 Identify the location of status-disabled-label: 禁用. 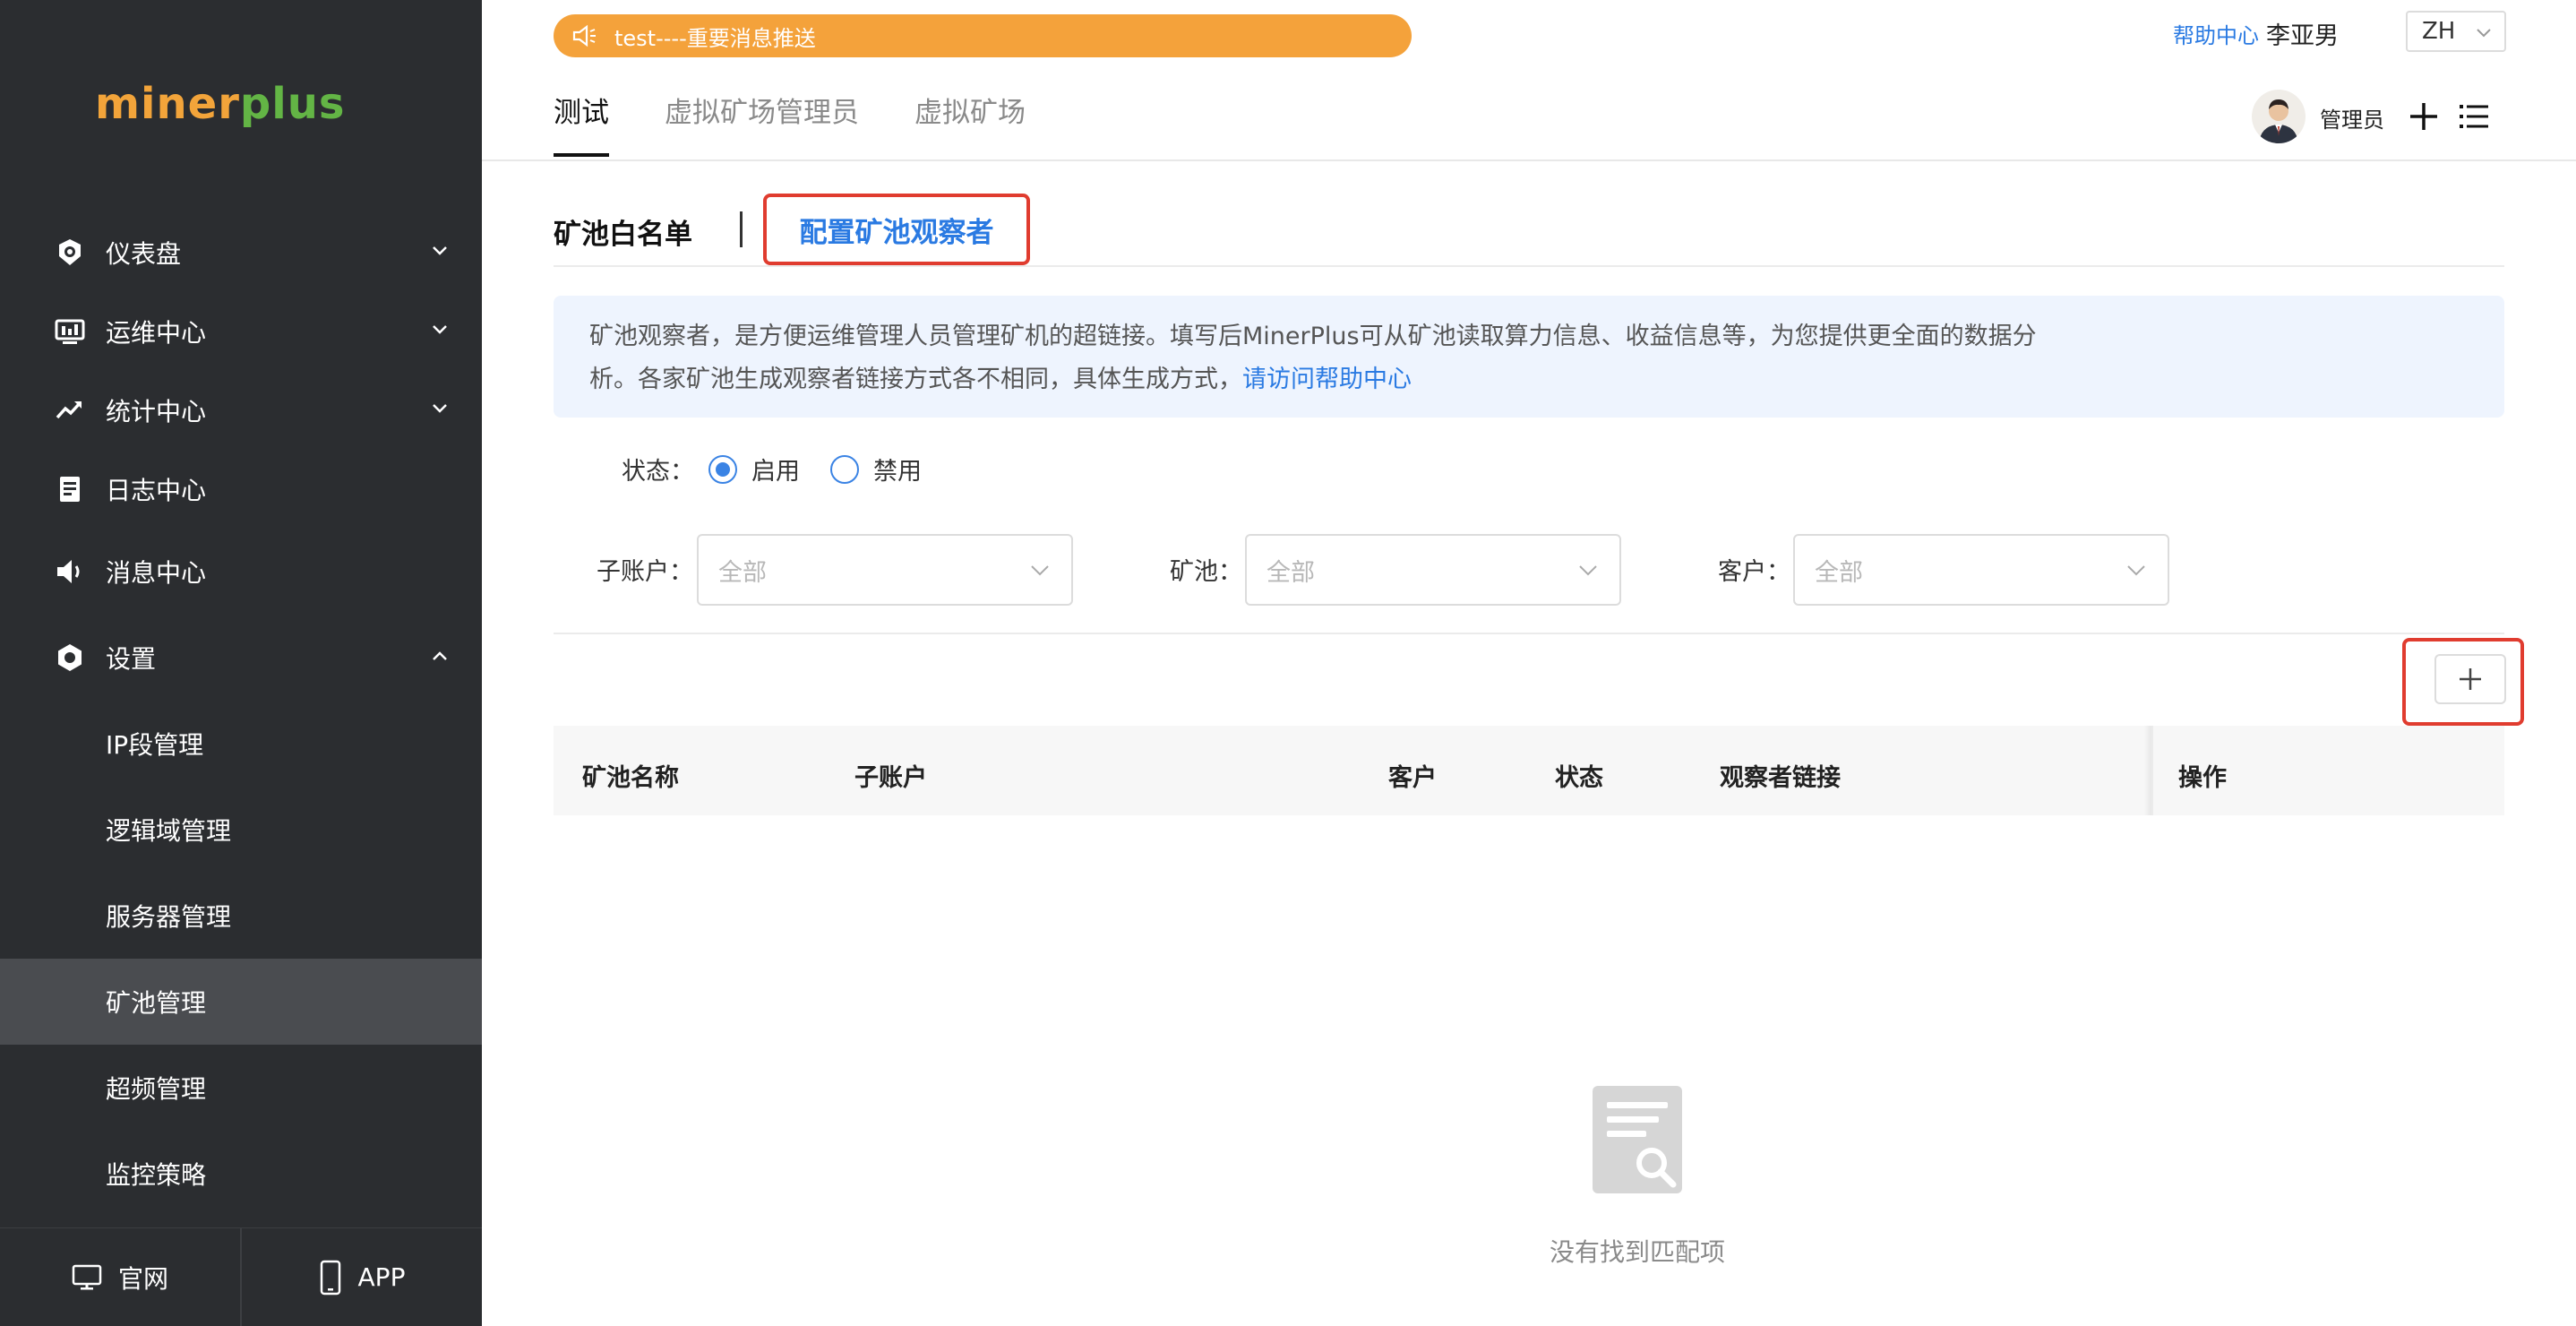
(897, 469).